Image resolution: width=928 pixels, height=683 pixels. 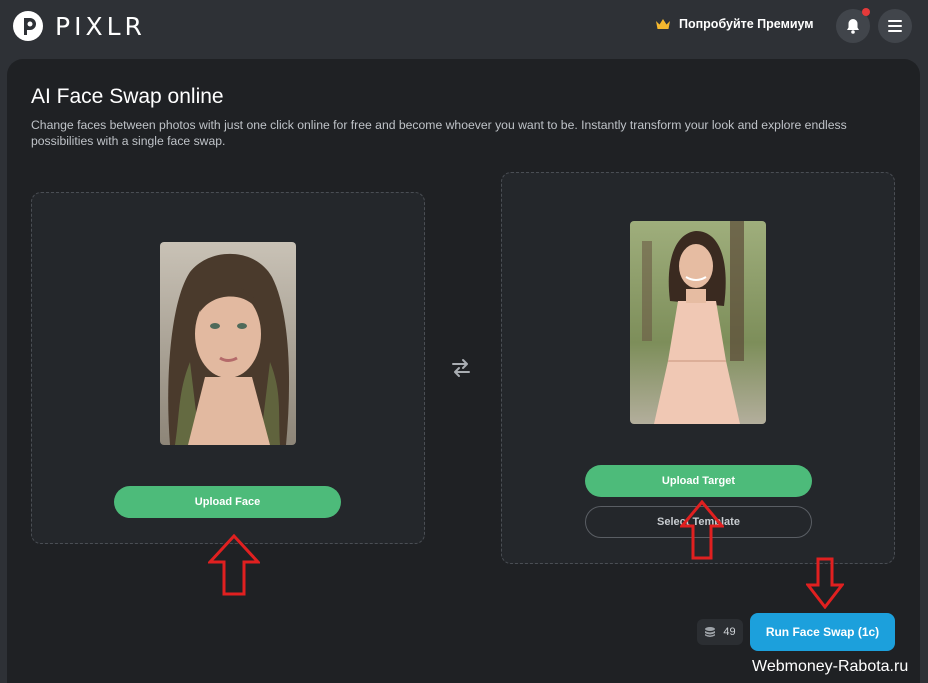 I want to click on upload-face-button: Upload Face, so click(x=227, y=502).